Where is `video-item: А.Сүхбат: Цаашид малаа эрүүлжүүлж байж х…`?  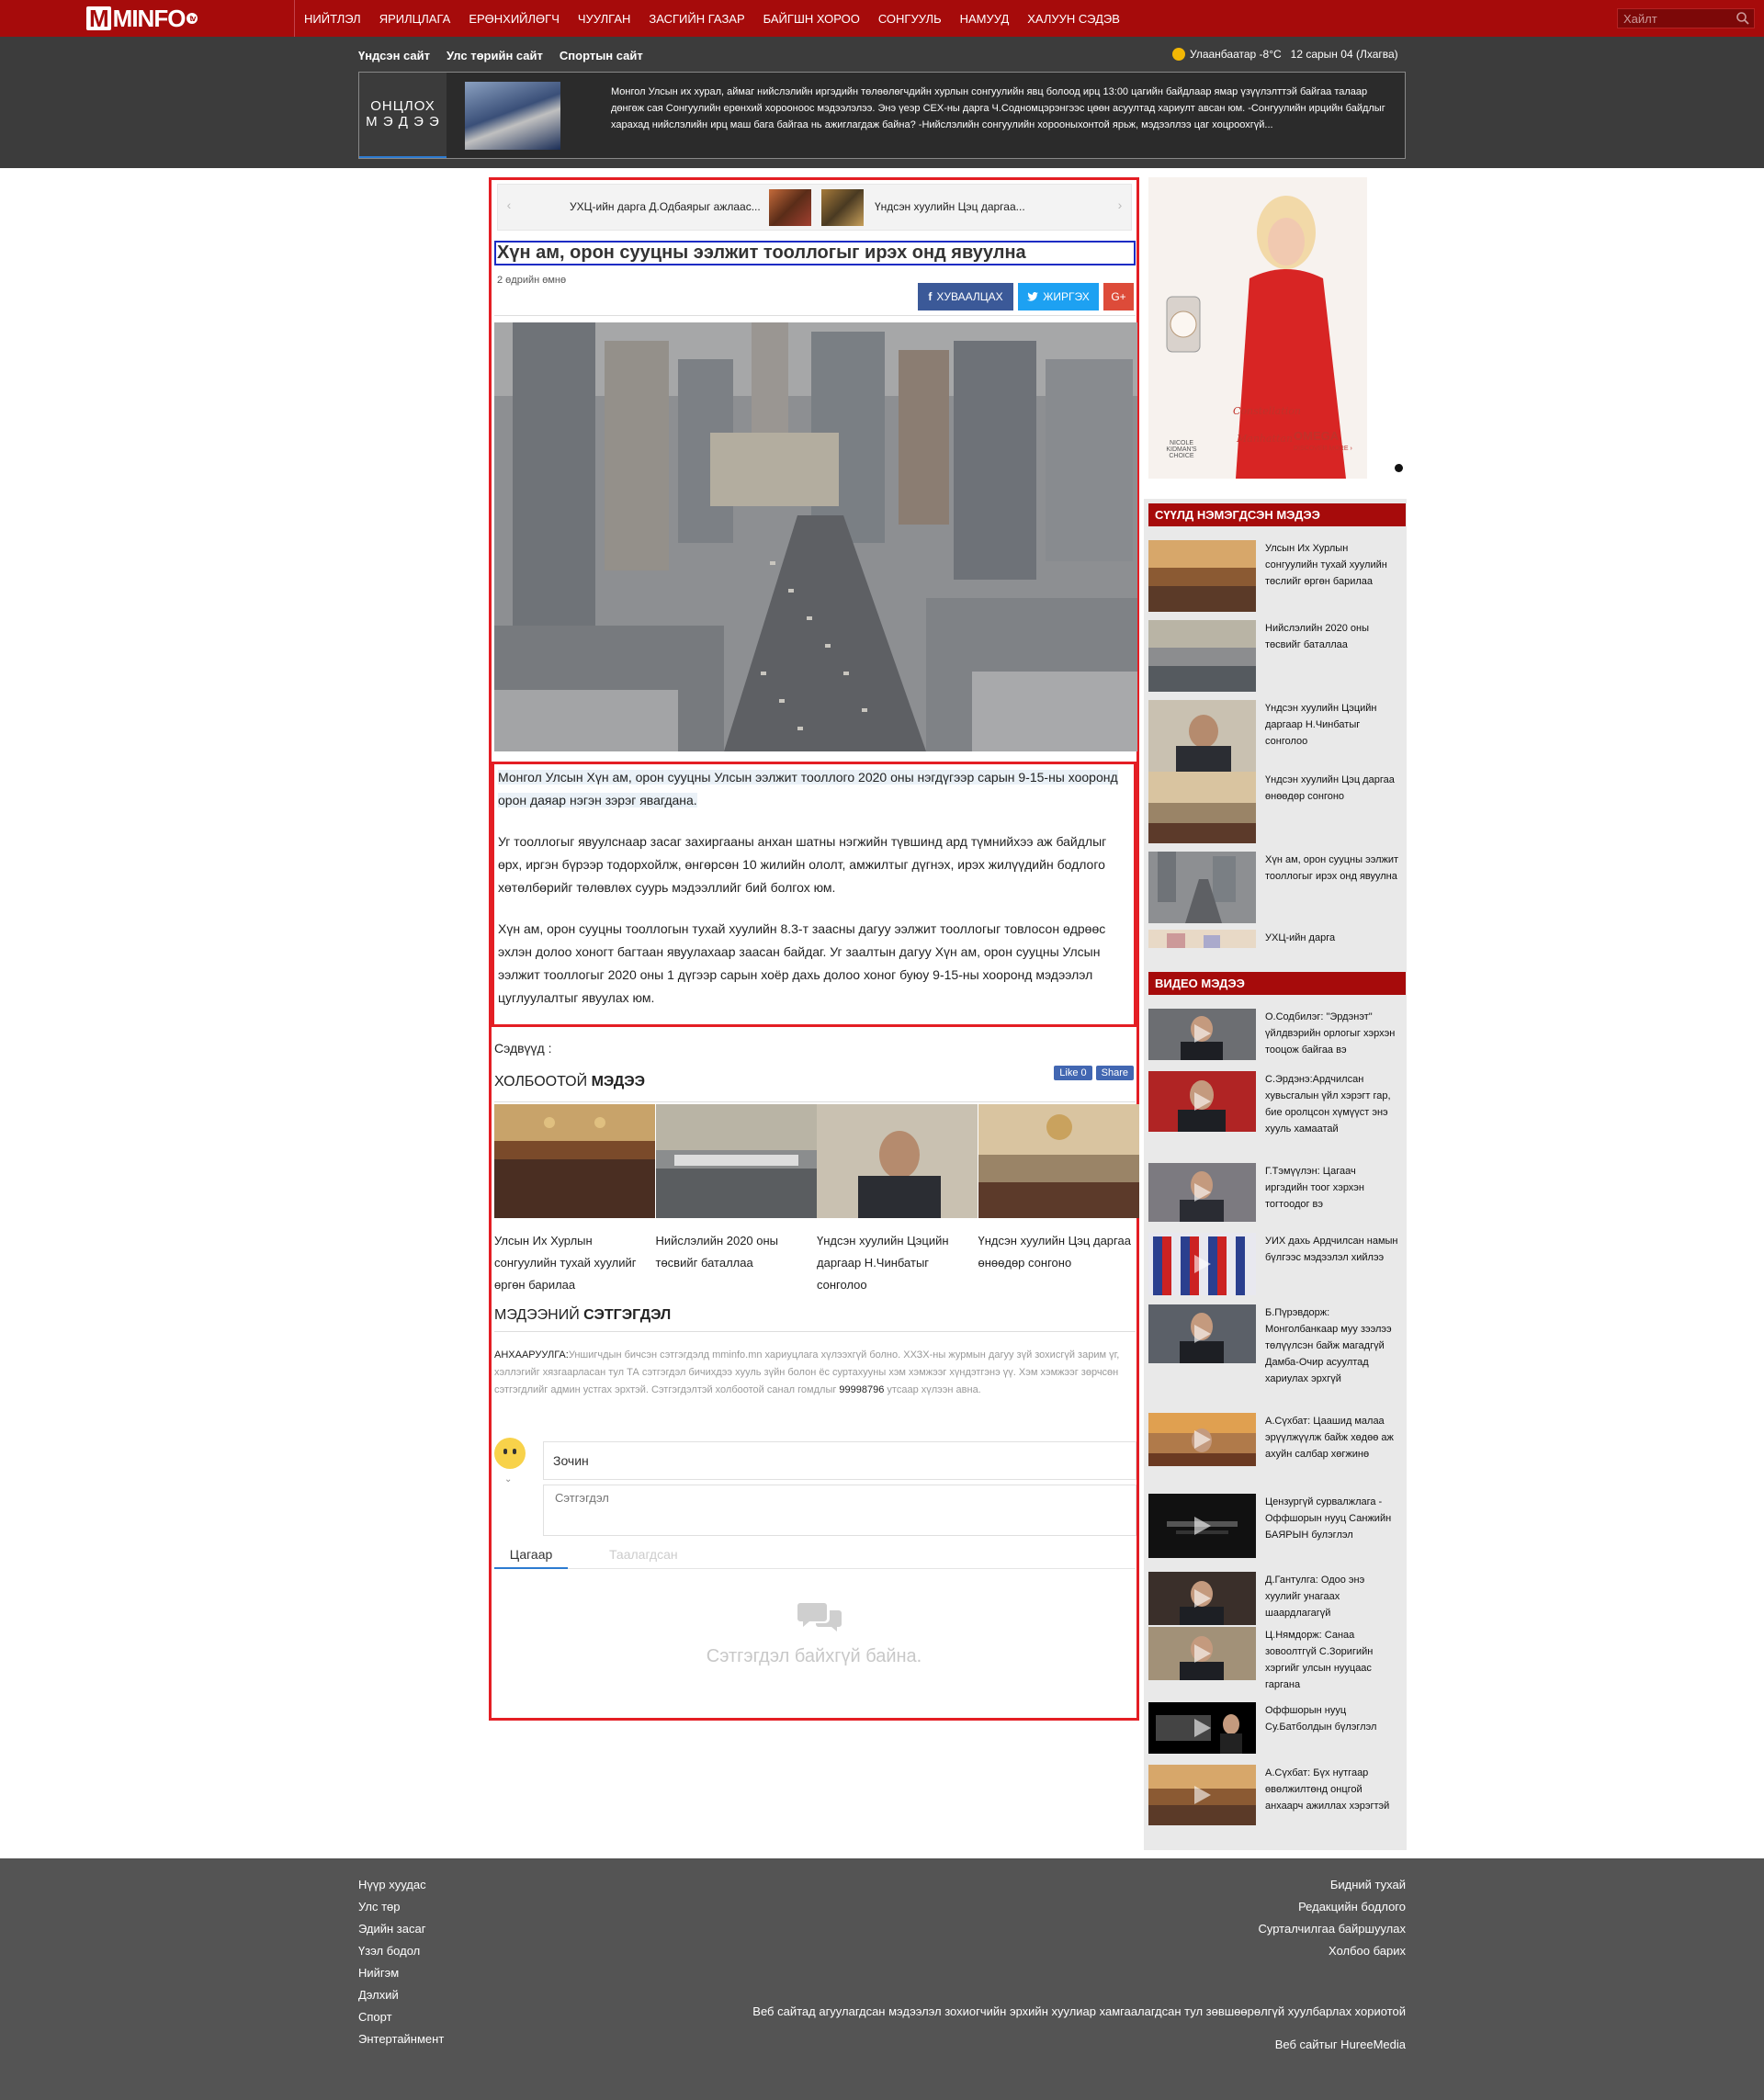 video-item: А.Сүхбат: Цаашид малаа эрүүлжүүлж байж х… is located at coordinates (1277, 1449).